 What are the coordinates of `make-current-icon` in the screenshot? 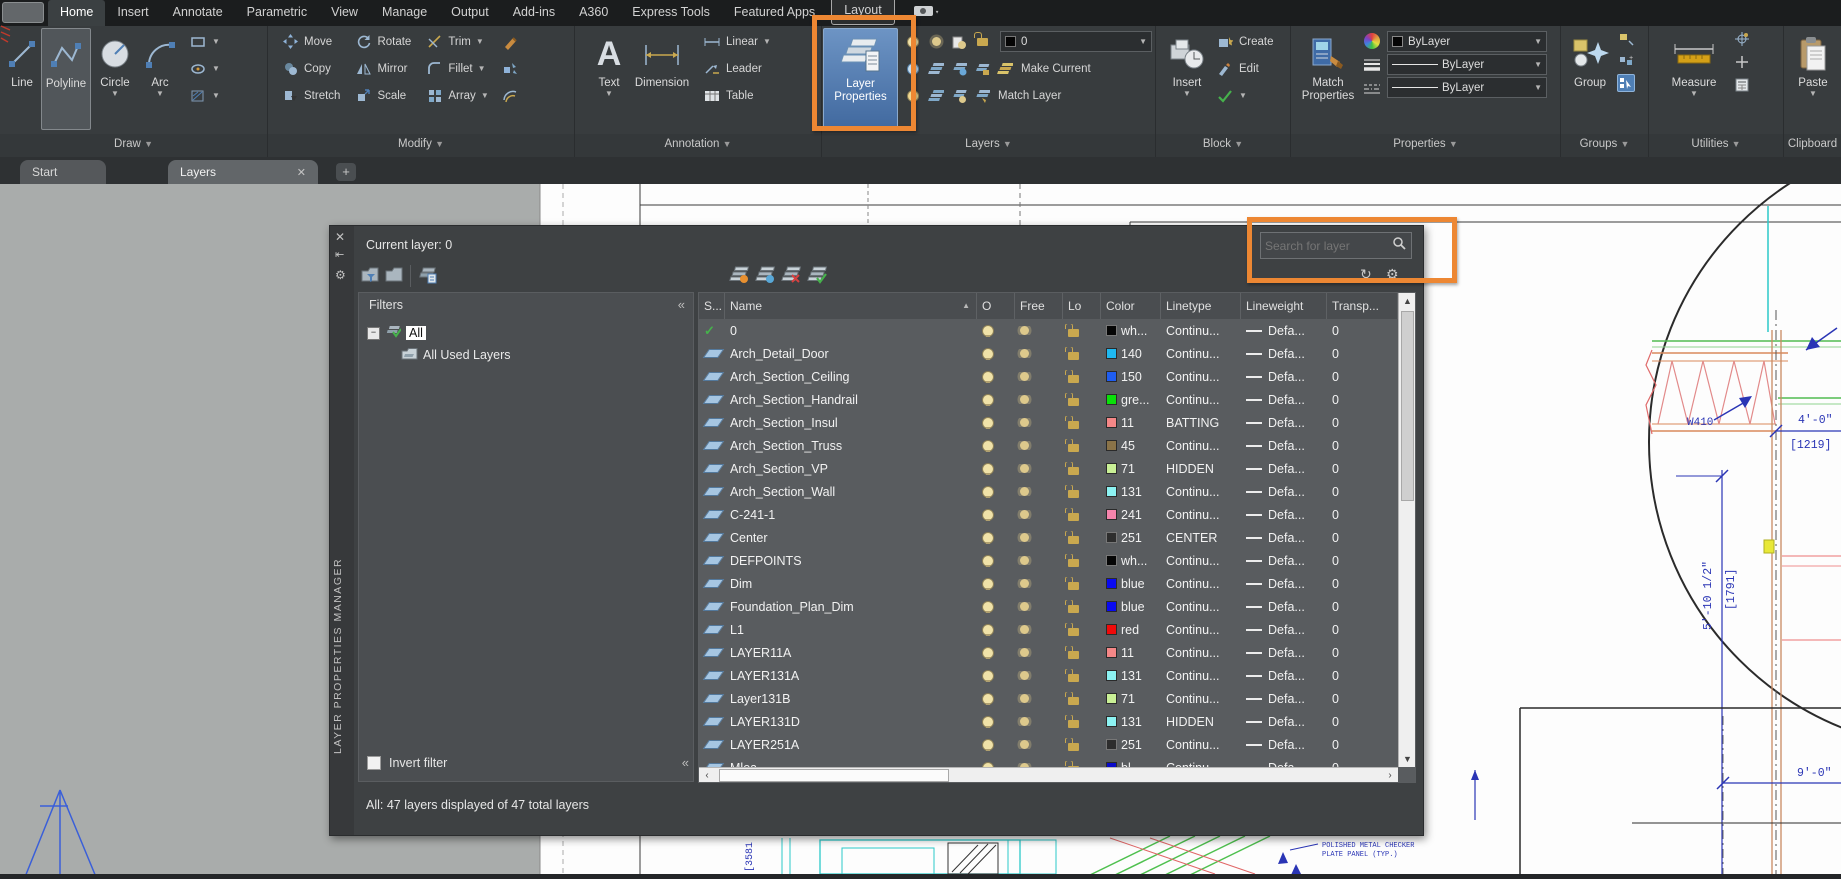 It's located at (1005, 69).